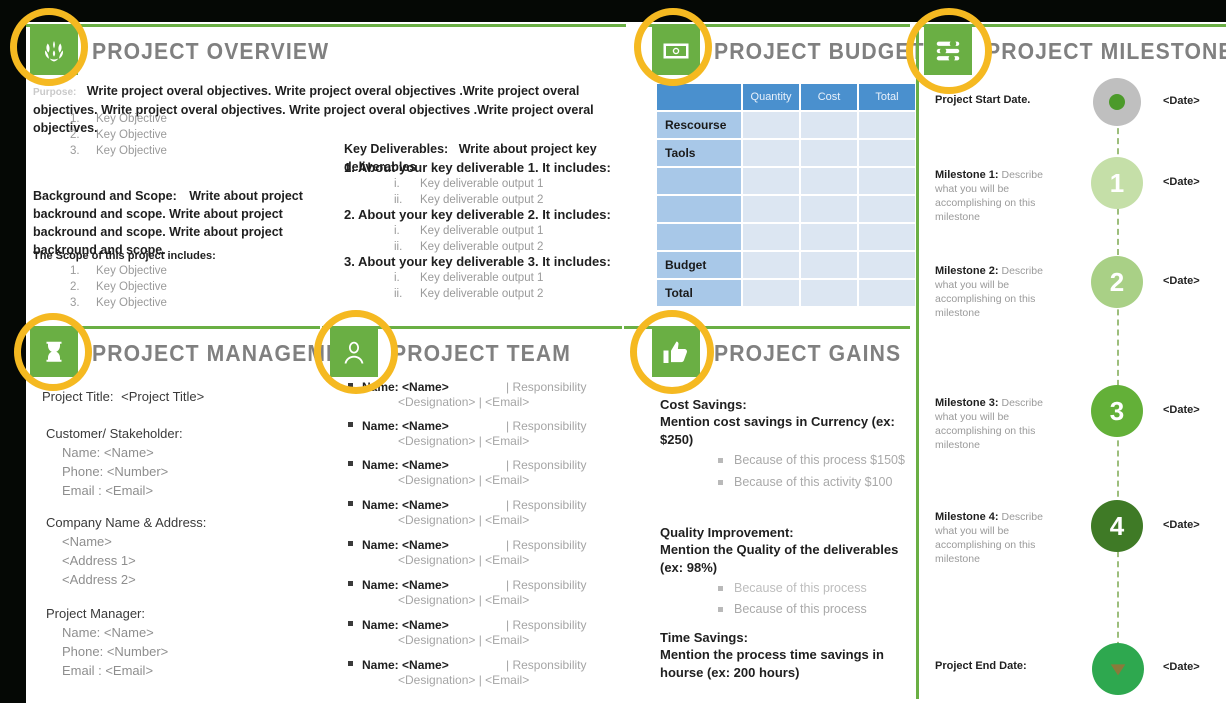 Image resolution: width=1226 pixels, height=703 pixels. What do you see at coordinates (699, 153) in the screenshot?
I see `row-label: Taols` at bounding box center [699, 153].